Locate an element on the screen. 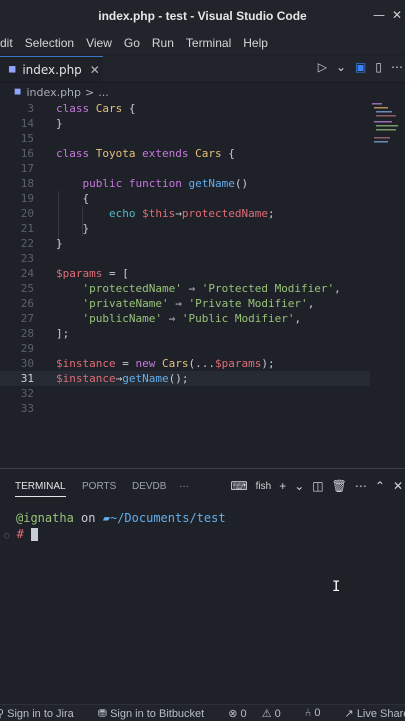 The width and height of the screenshot is (405, 721). code-text: 'privateName' ⇒ 'Private Modifier', is located at coordinates (198, 303).